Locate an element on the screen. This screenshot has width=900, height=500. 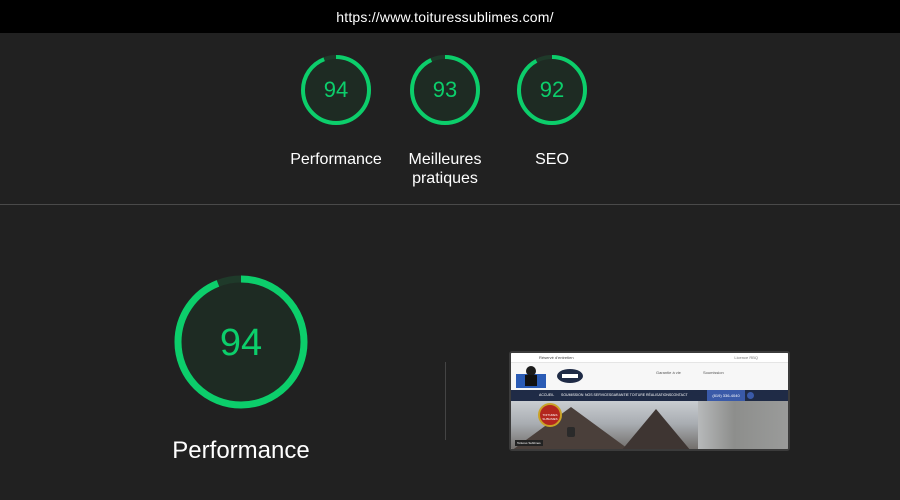
thumb-header: Garantie à vie Soumission is located at coordinates (649, 376).